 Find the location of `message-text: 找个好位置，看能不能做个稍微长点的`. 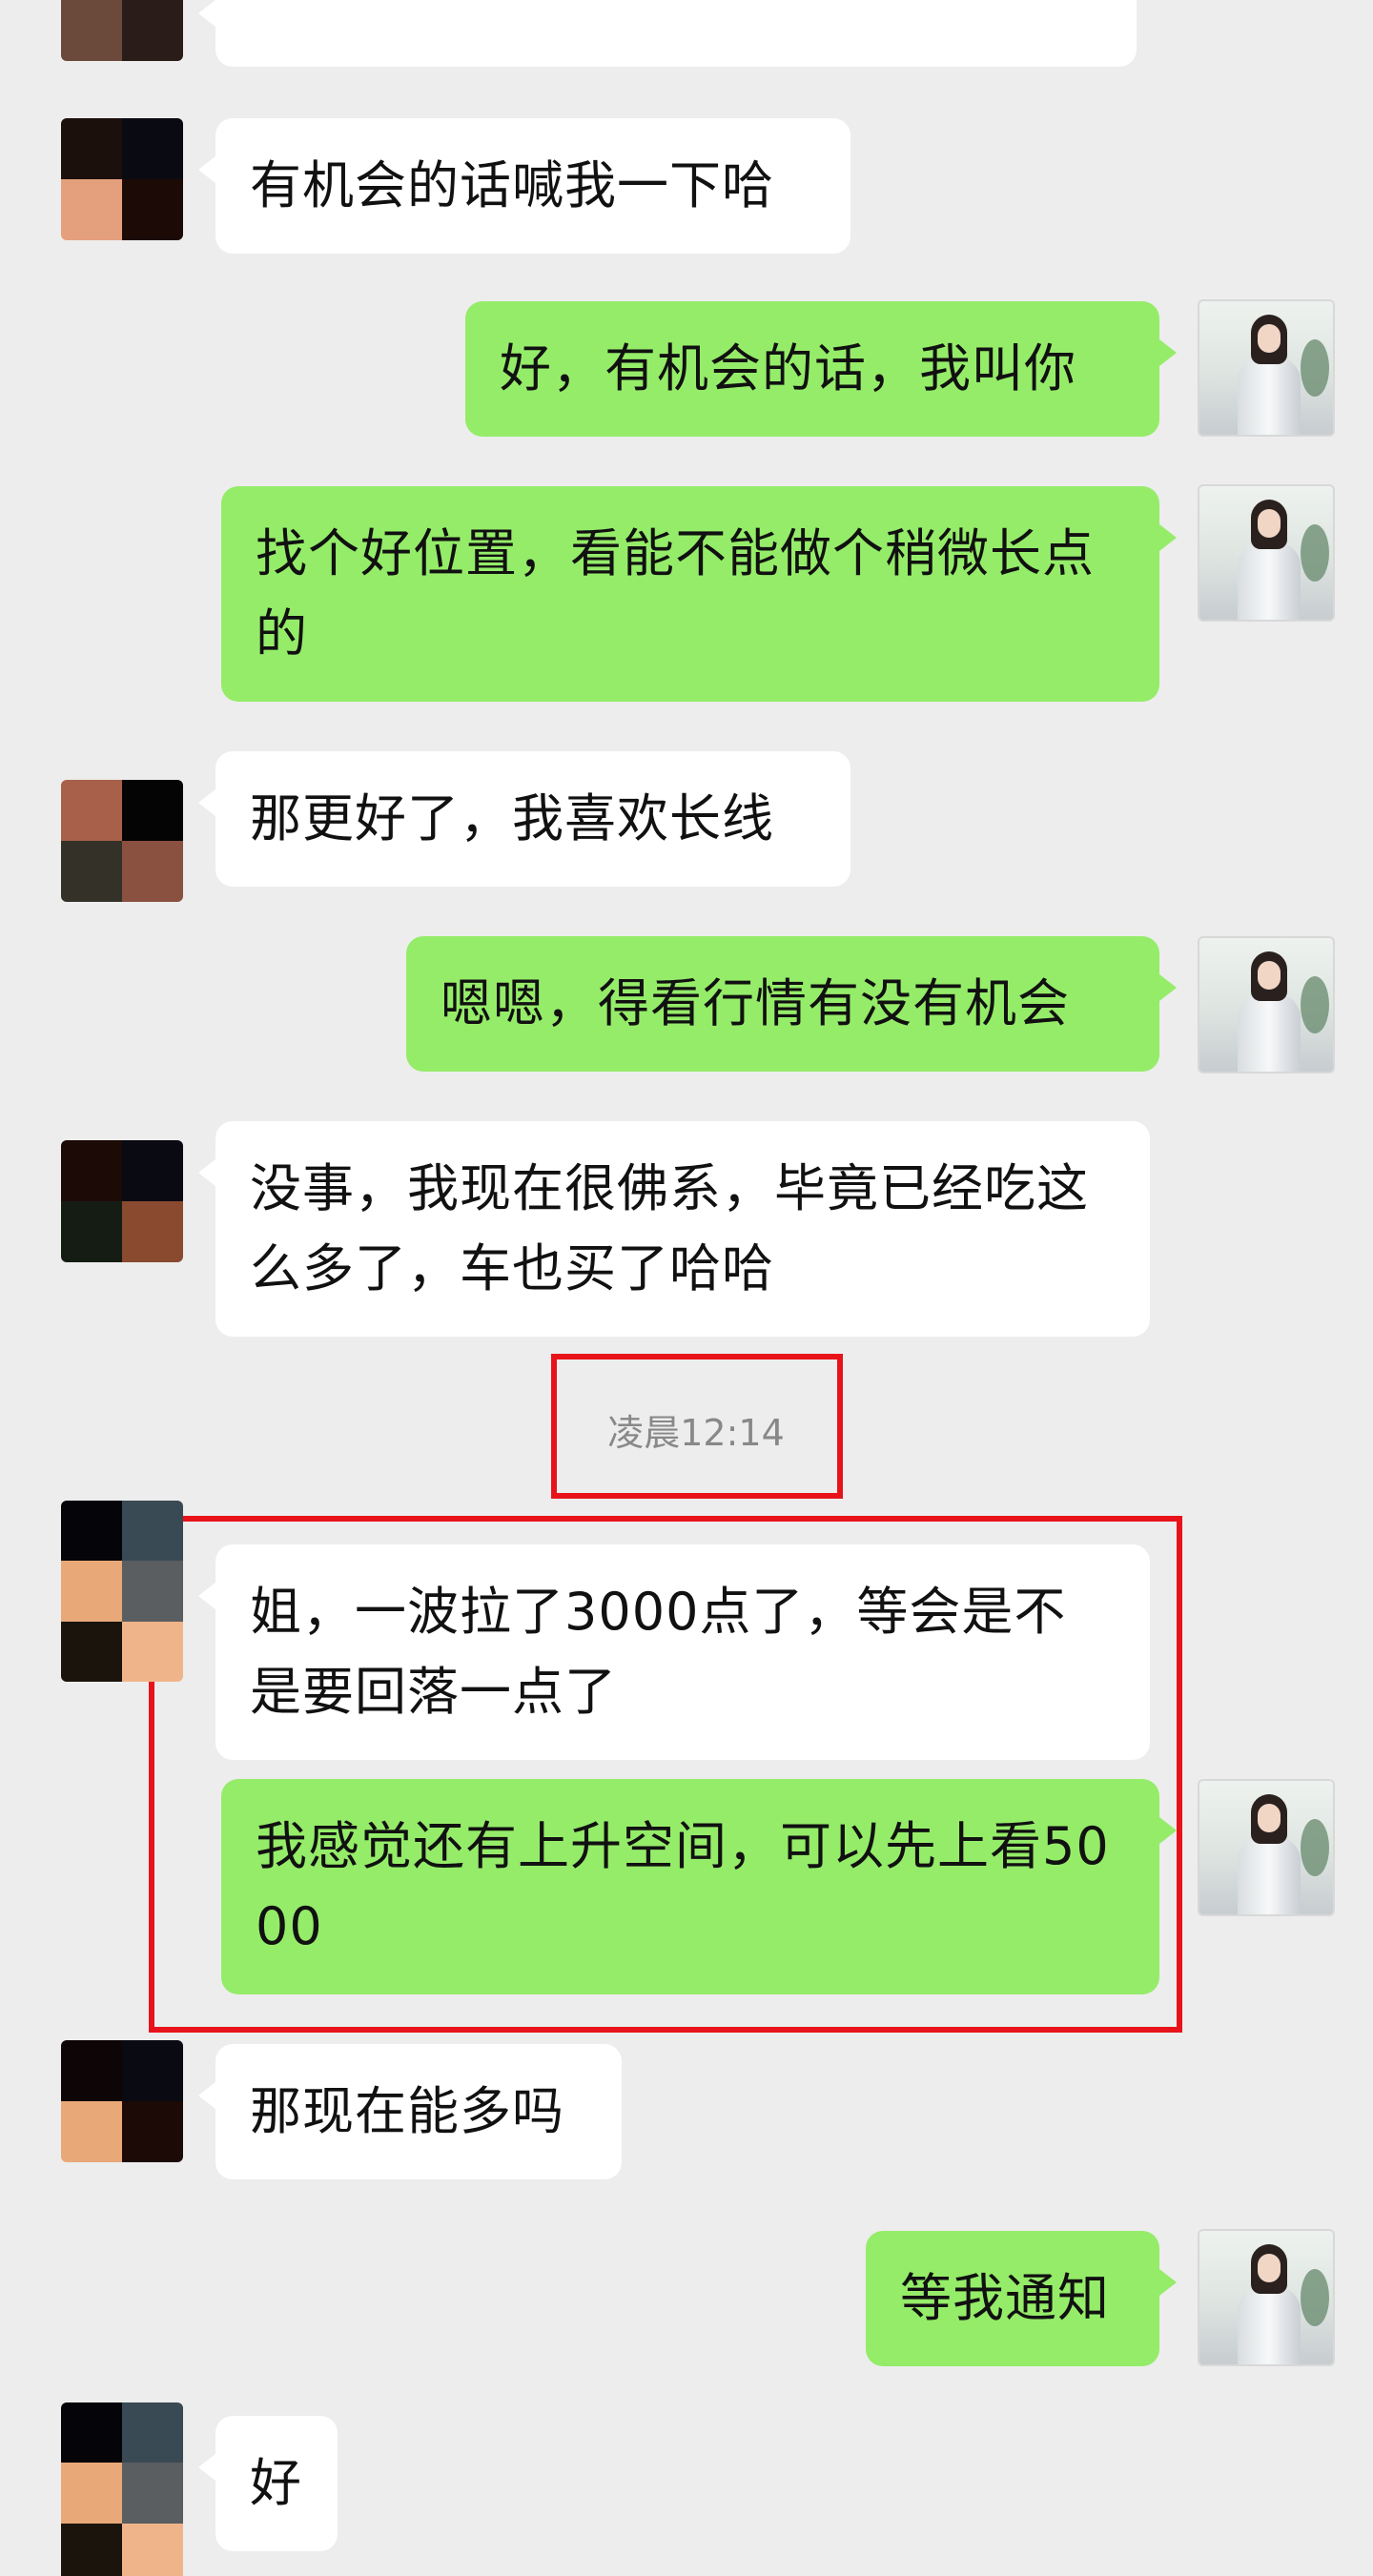

message-text: 找个好位置，看能不能做个稍微长点的 is located at coordinates (675, 593).